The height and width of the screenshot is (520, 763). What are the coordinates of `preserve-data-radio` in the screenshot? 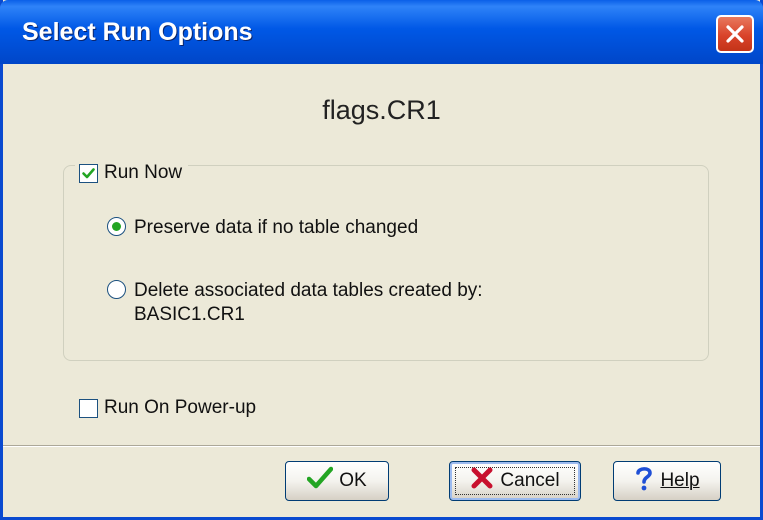 It's located at (116, 226).